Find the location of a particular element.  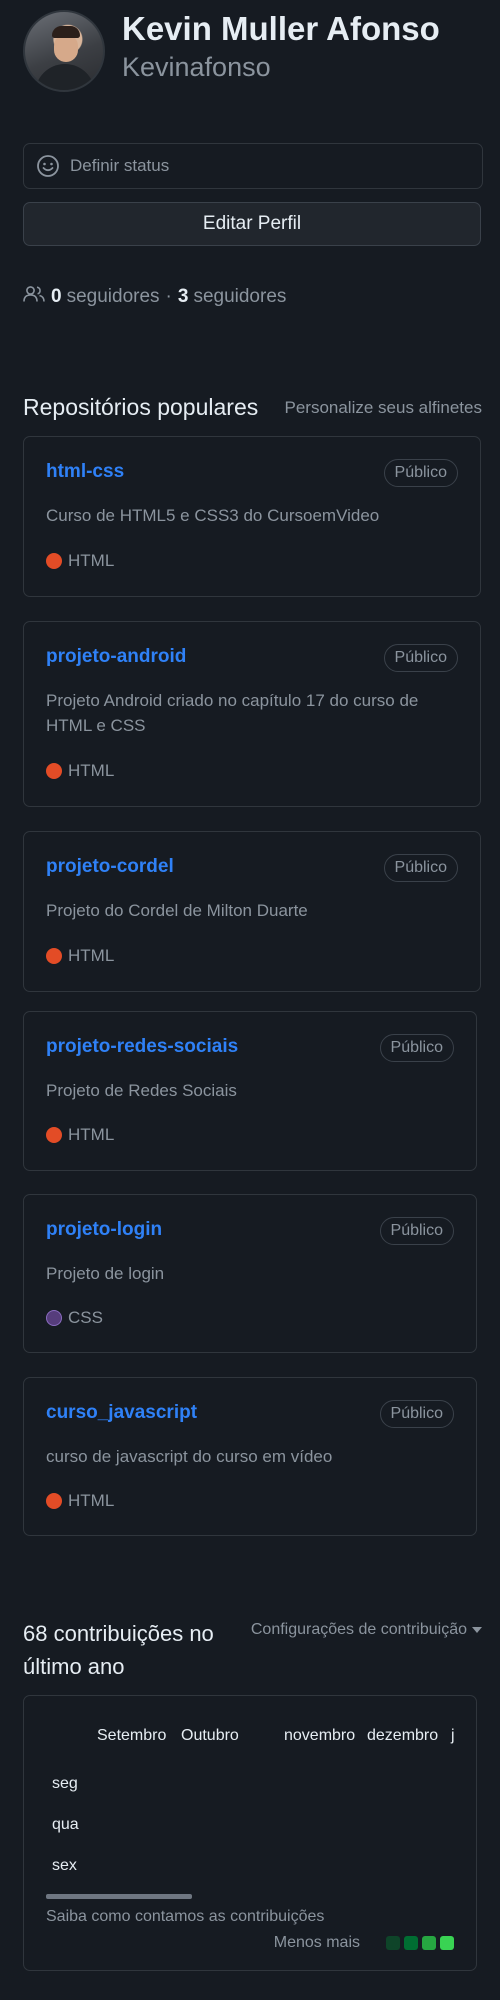

edit-profile-button: Editar Perfil is located at coordinates (252, 224).